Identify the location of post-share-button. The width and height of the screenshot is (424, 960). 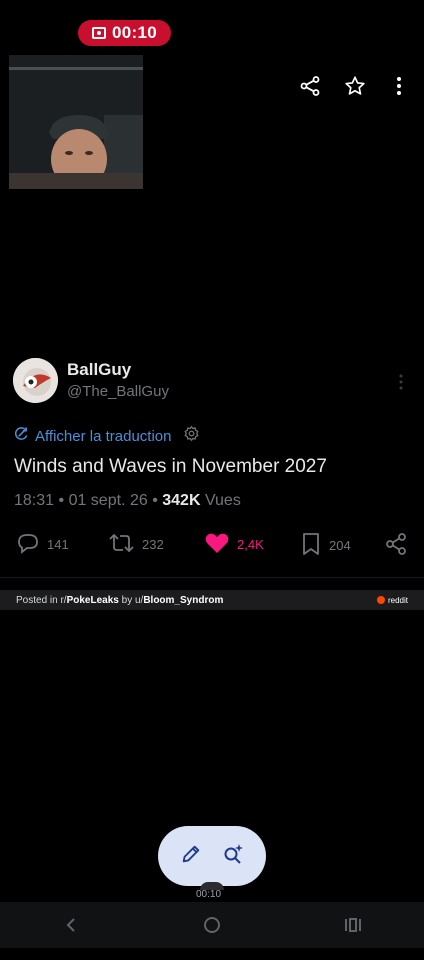
(396, 545).